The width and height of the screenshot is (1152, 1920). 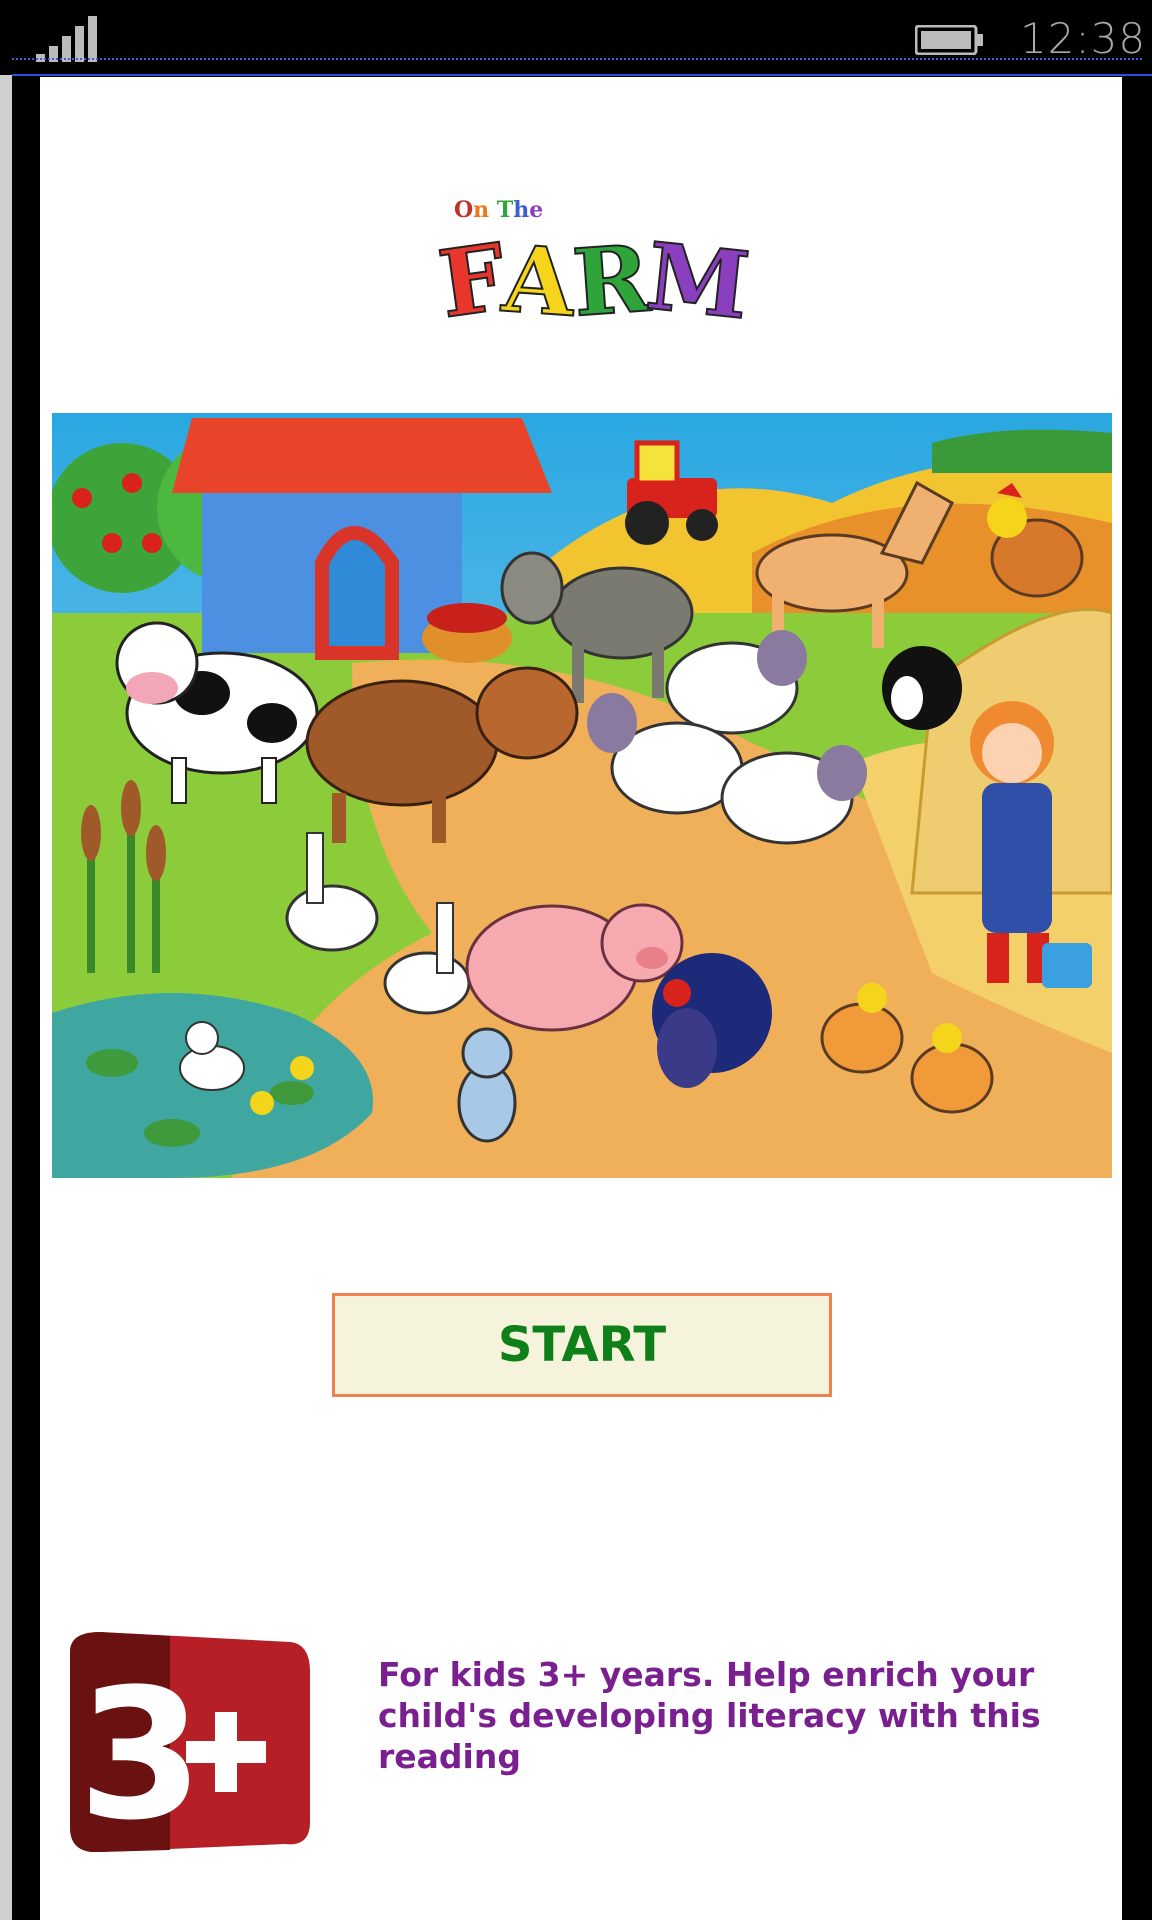 What do you see at coordinates (697, 281) in the screenshot?
I see `logo-letter: M` at bounding box center [697, 281].